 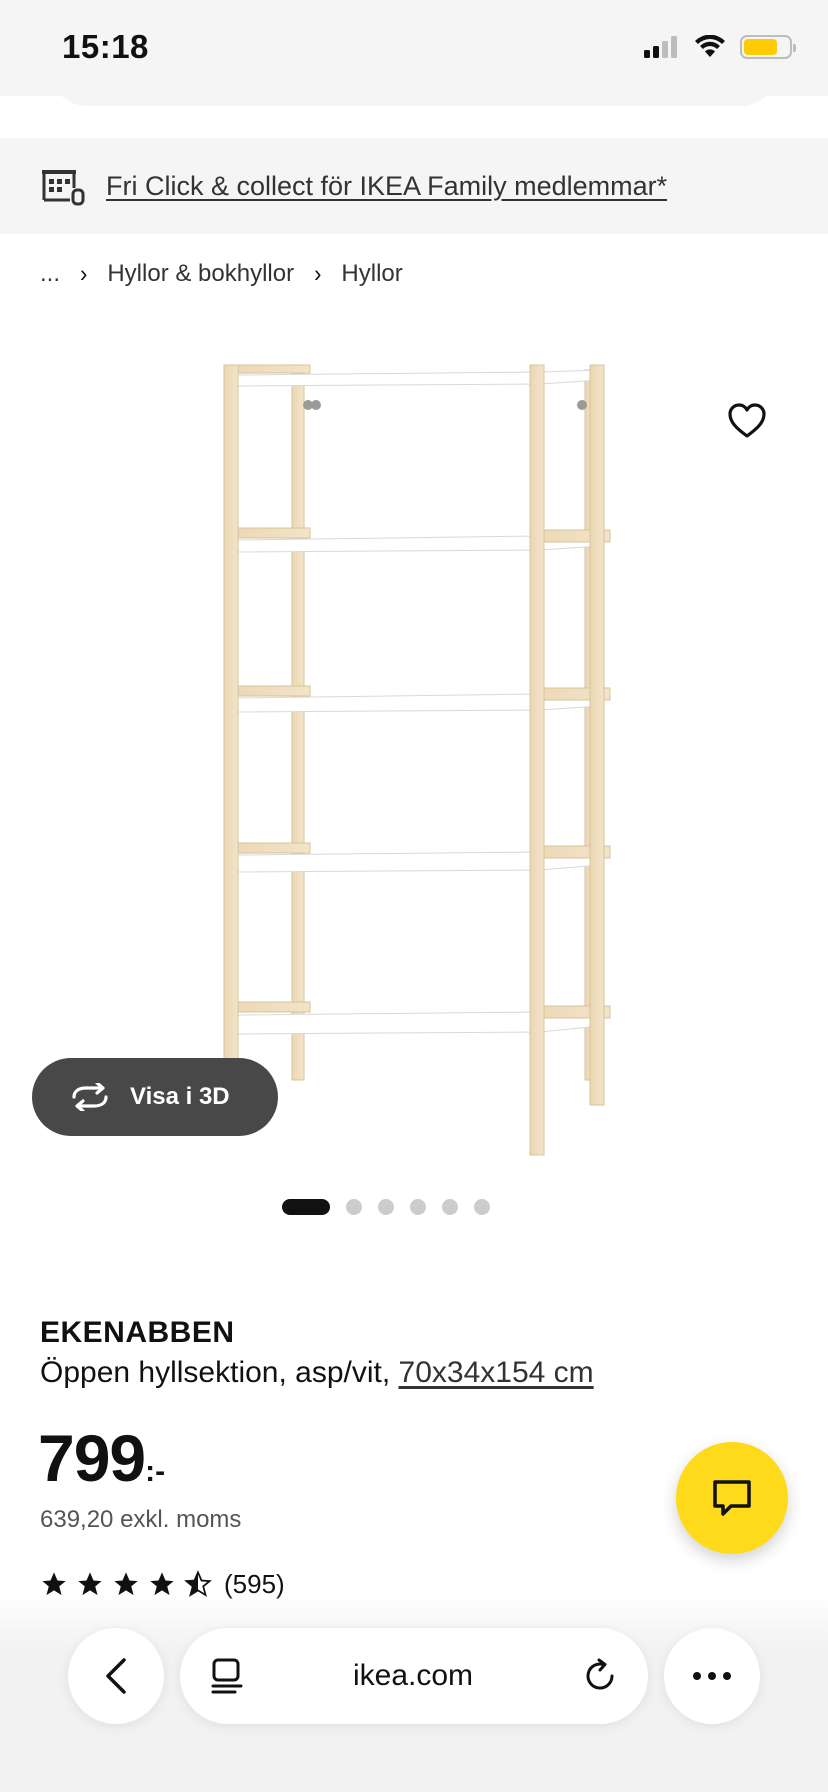 What do you see at coordinates (155, 1471) in the screenshot?
I see `price-suffix: :-` at bounding box center [155, 1471].